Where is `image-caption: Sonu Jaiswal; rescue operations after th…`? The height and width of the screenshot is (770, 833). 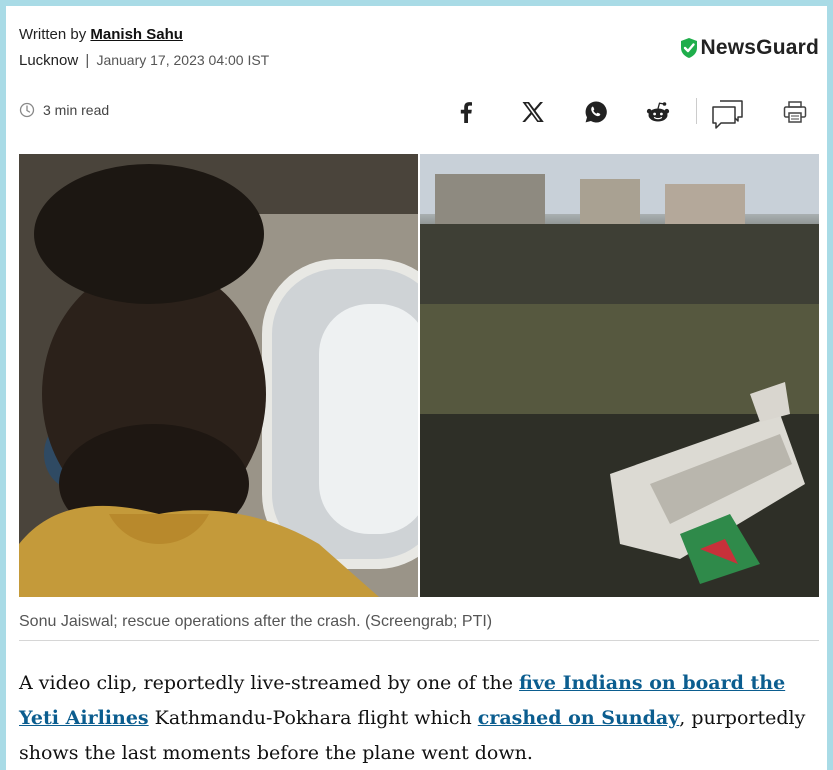
image-caption: Sonu Jaiswal; rescue operations after th… is located at coordinates (256, 621).